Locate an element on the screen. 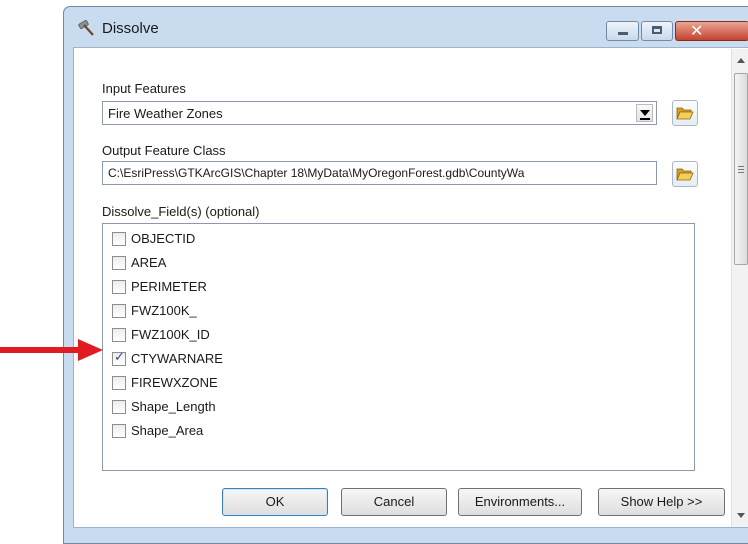  checkbox-checked: ✓ is located at coordinates (119, 358).